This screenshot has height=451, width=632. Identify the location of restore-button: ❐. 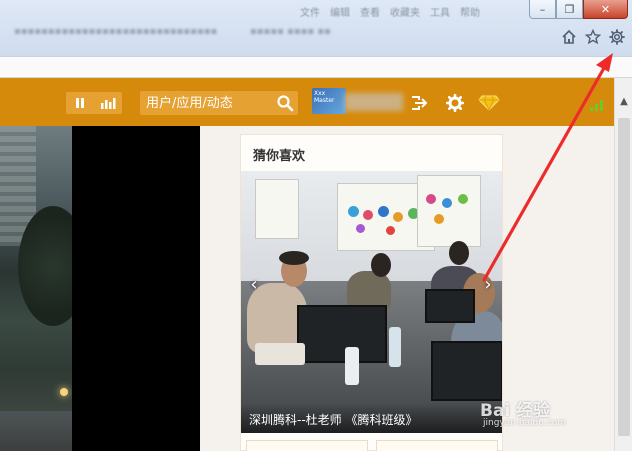
(569, 9).